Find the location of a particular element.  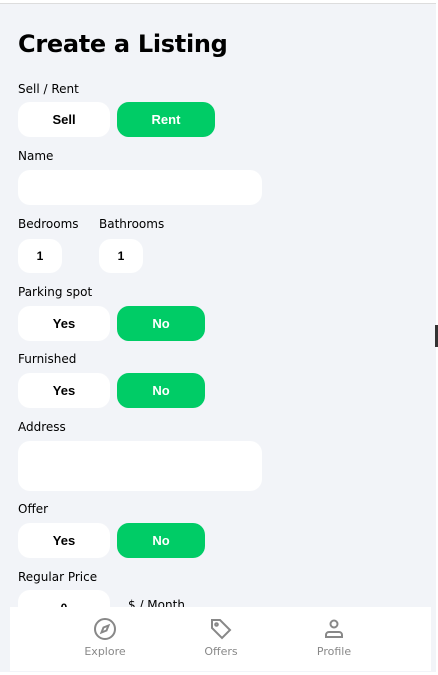

bottom-nav: Explore Offers Profile is located at coordinates (220, 639).